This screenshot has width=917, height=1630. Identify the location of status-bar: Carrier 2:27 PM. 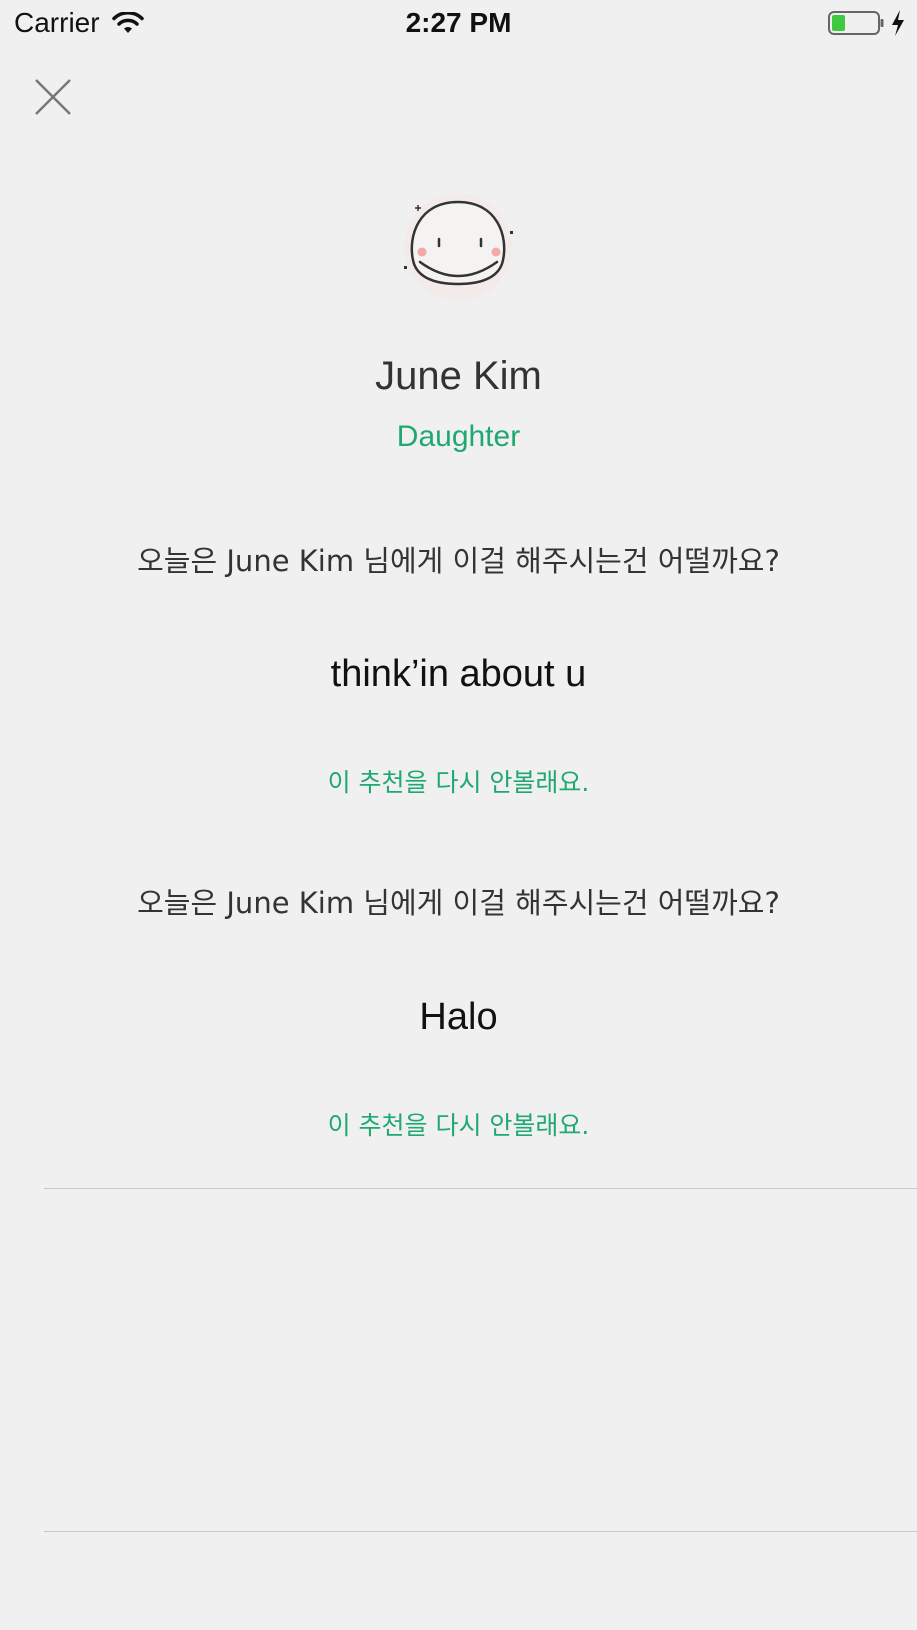
(458, 23).